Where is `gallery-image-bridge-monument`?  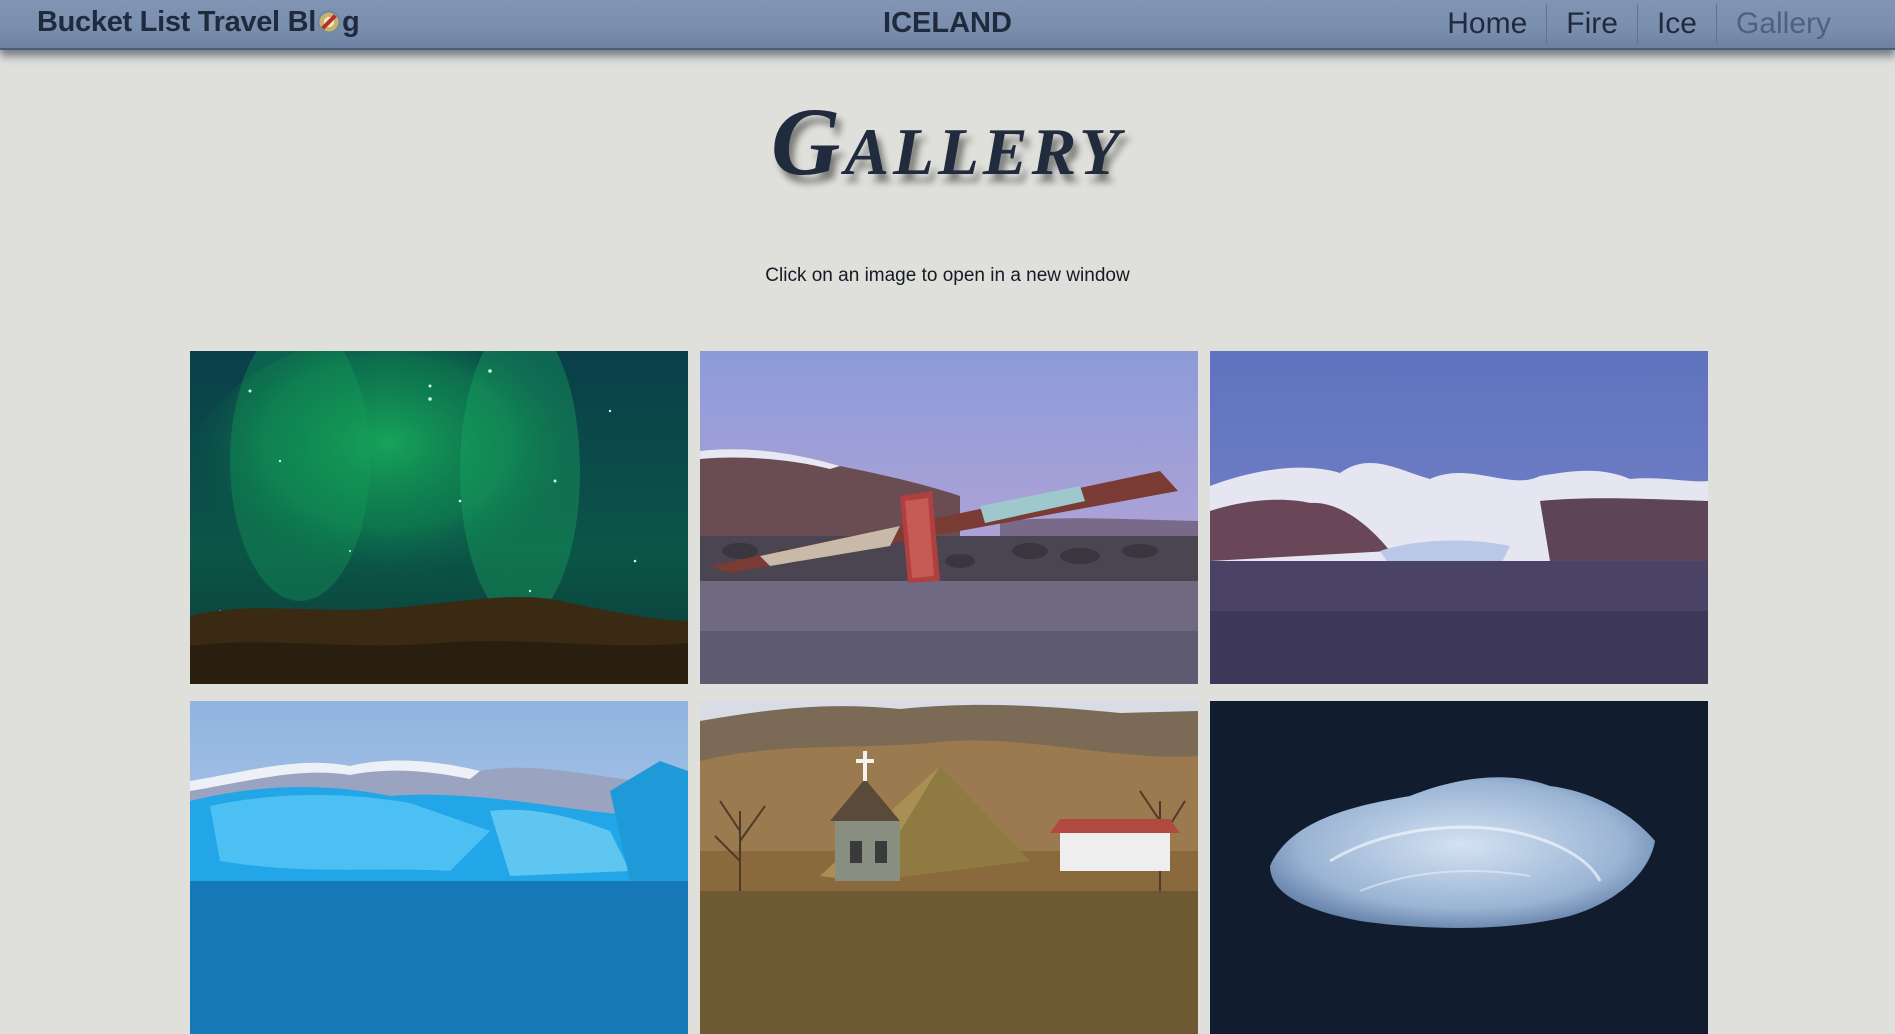 gallery-image-bridge-monument is located at coordinates (949, 517).